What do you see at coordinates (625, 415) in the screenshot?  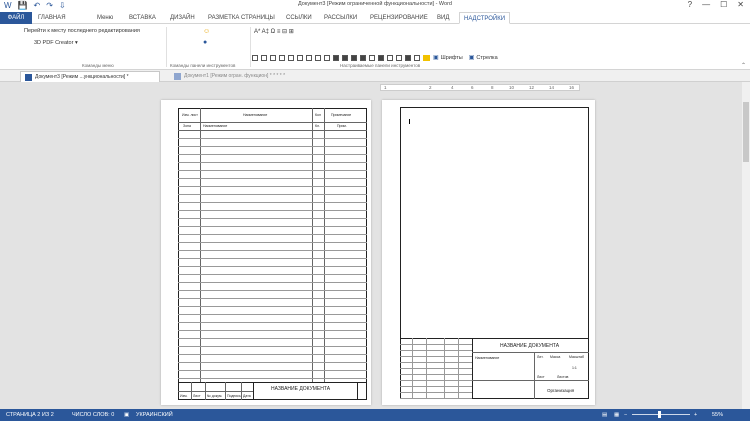 I see `zoom-out-icon: −` at bounding box center [625, 415].